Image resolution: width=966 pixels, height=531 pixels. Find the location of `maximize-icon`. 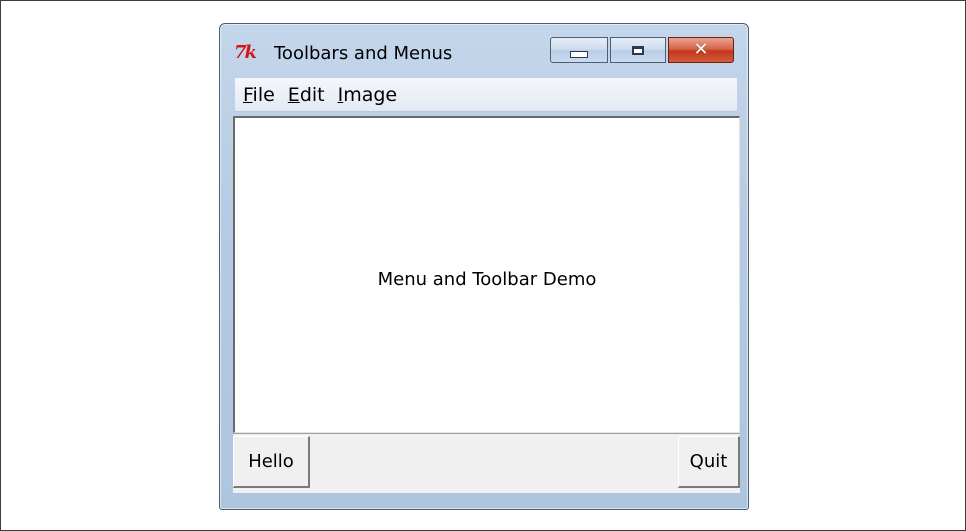

maximize-icon is located at coordinates (638, 50).